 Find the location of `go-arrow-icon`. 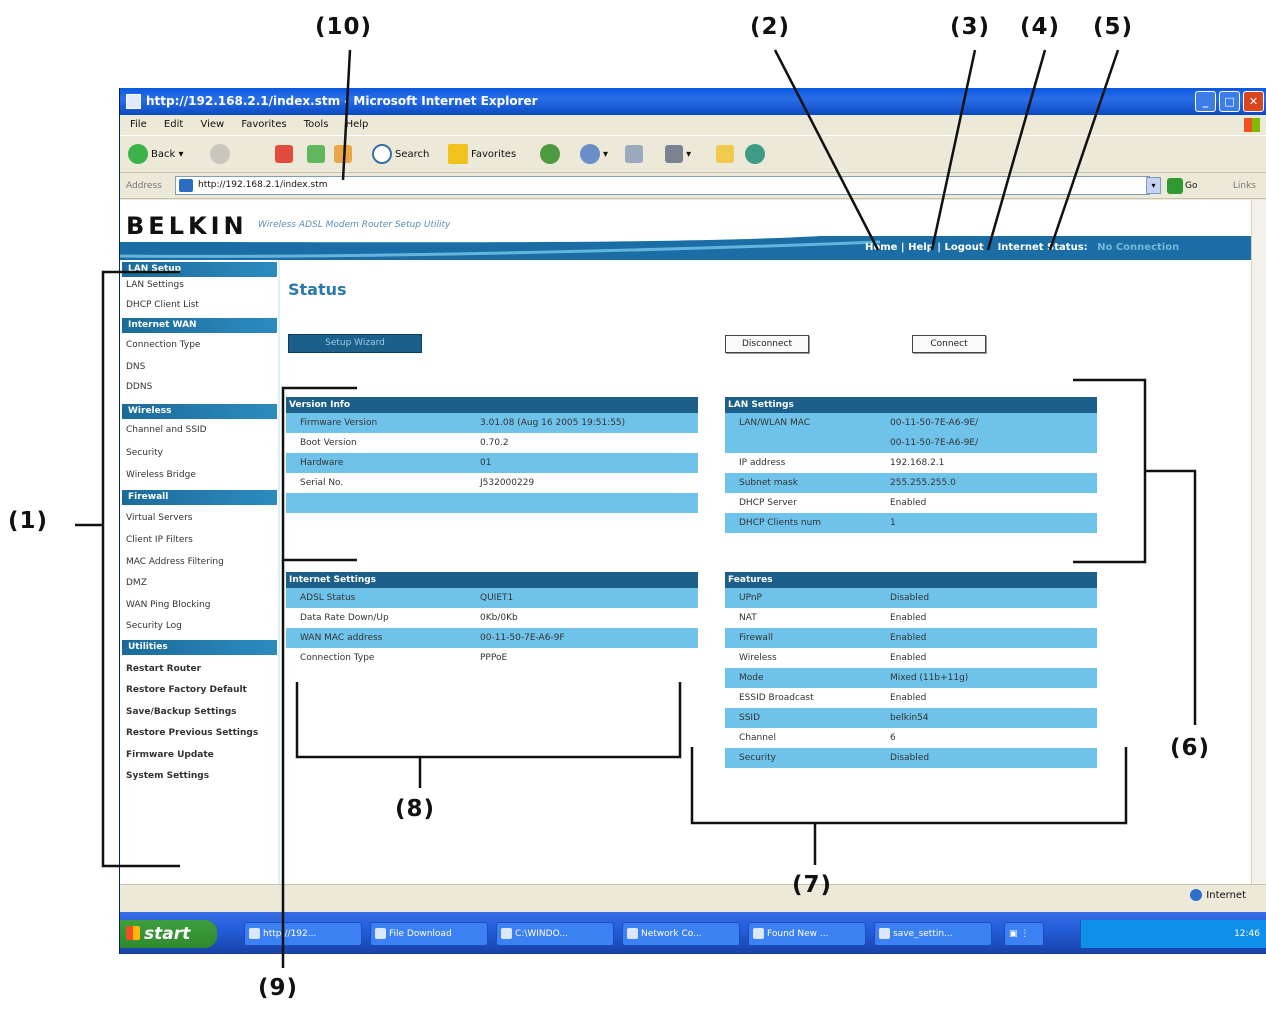

go-arrow-icon is located at coordinates (1175, 185).